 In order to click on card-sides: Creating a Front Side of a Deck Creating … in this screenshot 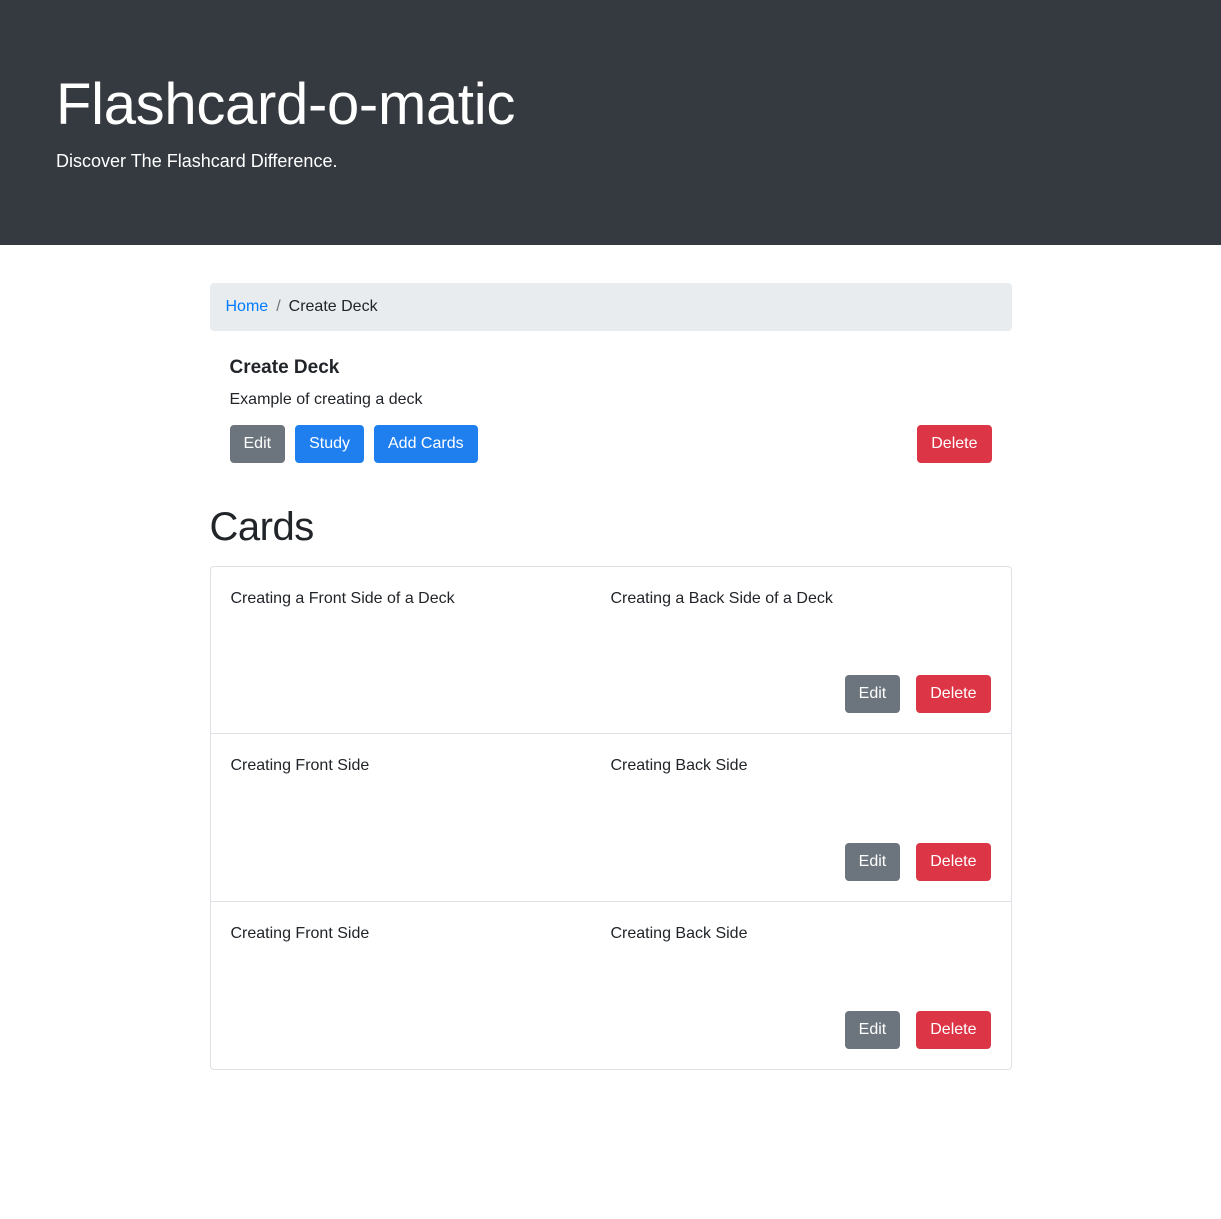, I will do `click(611, 599)`.